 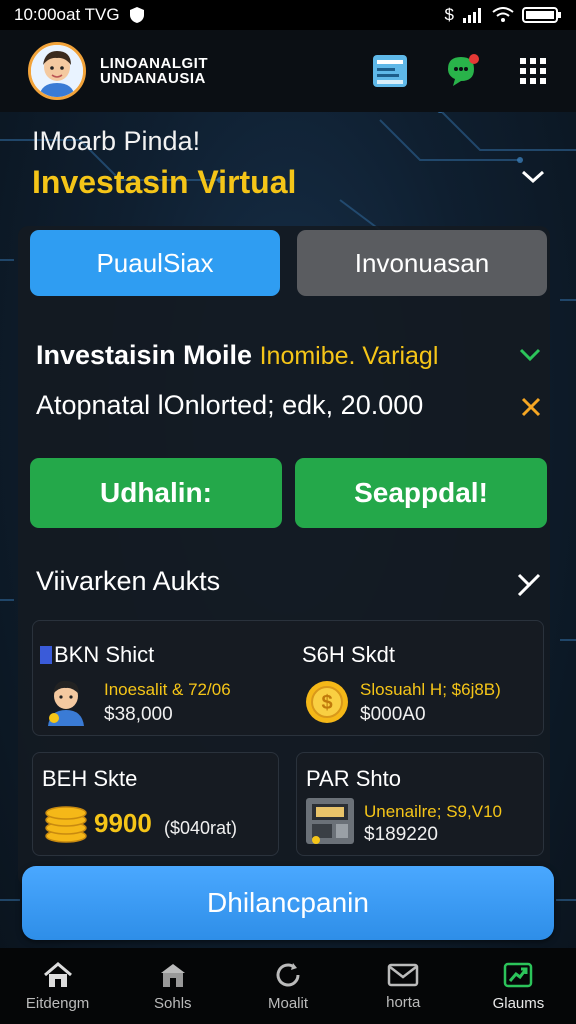 I want to click on document-icon, so click(x=390, y=71).